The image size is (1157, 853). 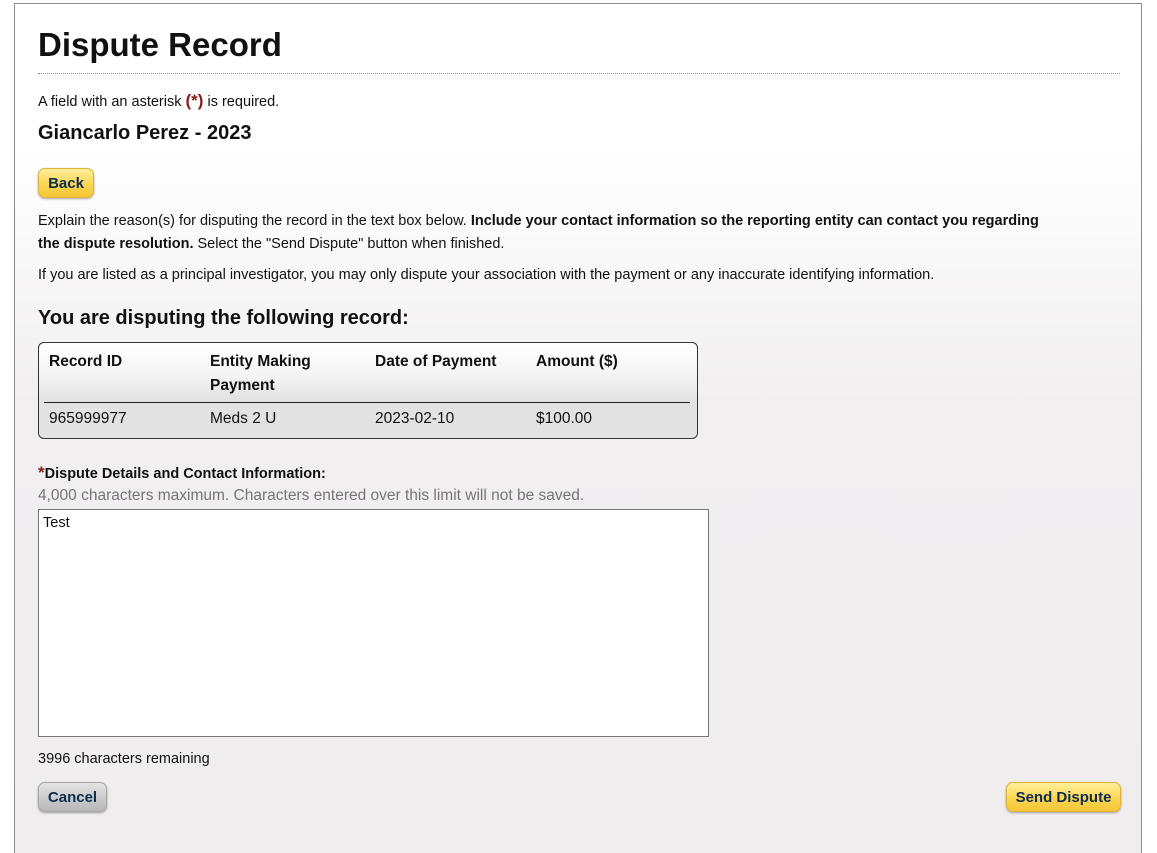 I want to click on record-owner-heading: Giancarlo Perez - 2023, so click(x=145, y=133).